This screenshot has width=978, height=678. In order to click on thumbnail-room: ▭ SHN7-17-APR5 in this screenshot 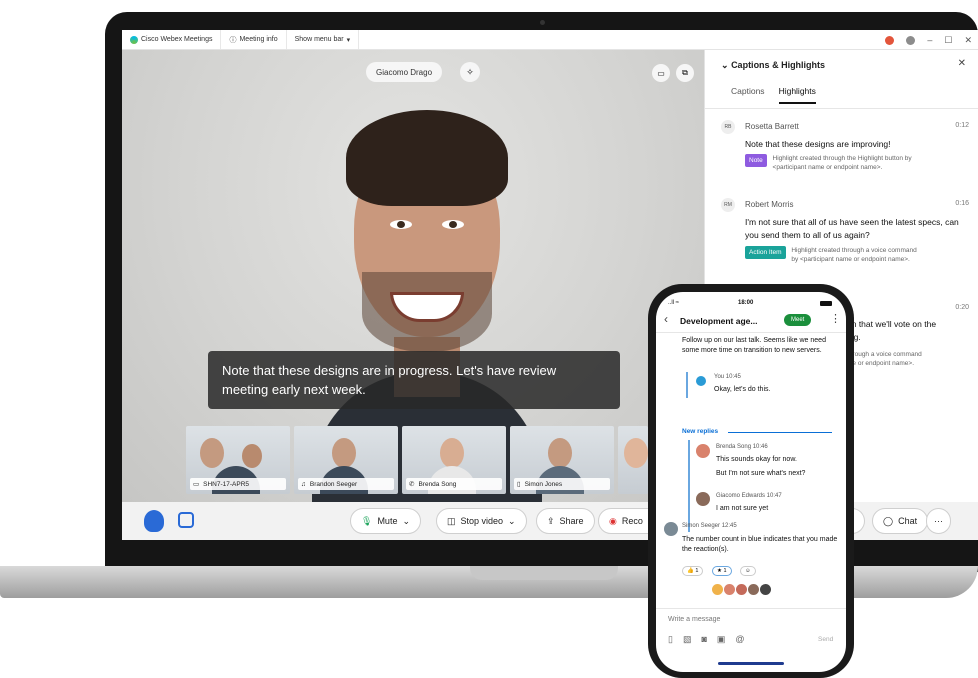, I will do `click(238, 460)`.